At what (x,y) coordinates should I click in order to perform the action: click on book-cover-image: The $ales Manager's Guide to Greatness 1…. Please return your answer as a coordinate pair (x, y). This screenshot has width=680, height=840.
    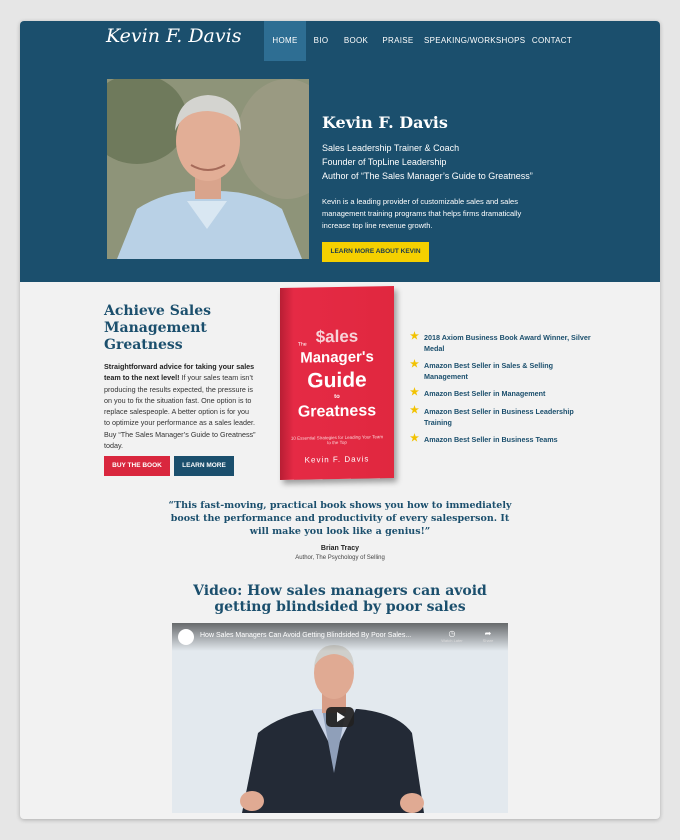
    Looking at the image, I should click on (337, 383).